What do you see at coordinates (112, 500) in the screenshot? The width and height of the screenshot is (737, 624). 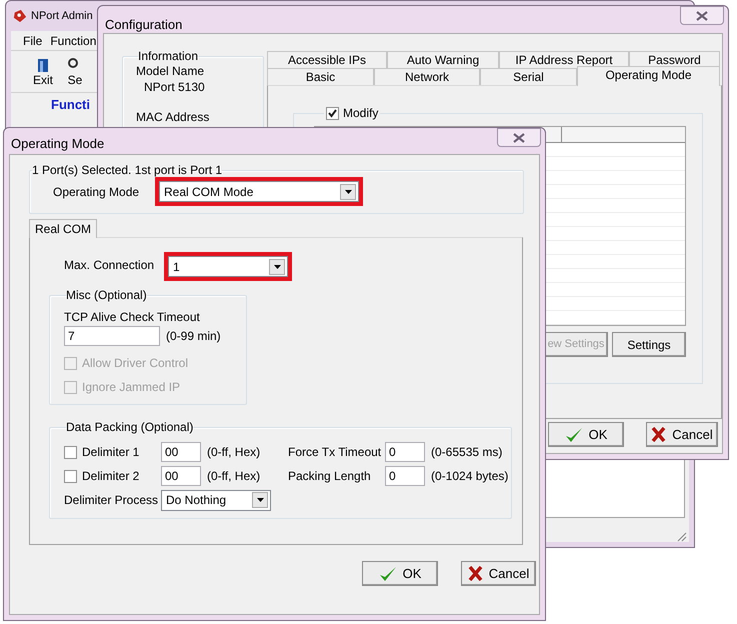 I see `field-label: Delimiter Process` at bounding box center [112, 500].